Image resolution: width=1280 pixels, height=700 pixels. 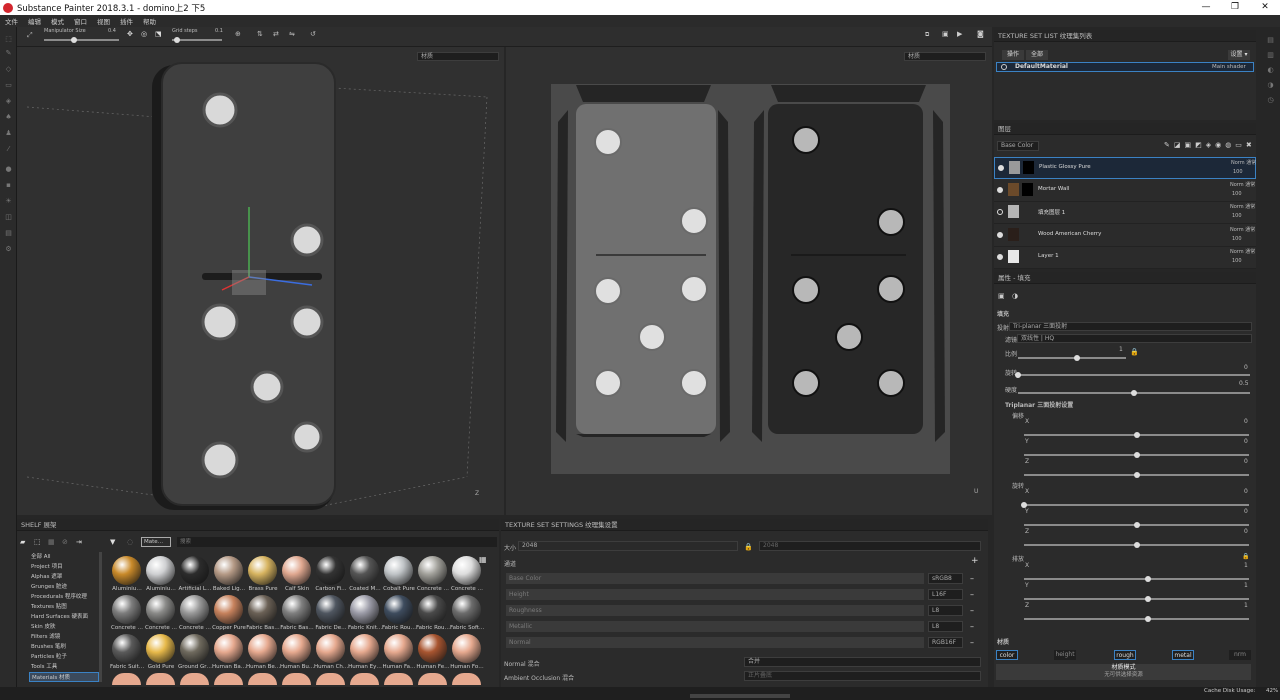 I want to click on shelf-category: Grunges 脏迹, so click(x=64, y=587).